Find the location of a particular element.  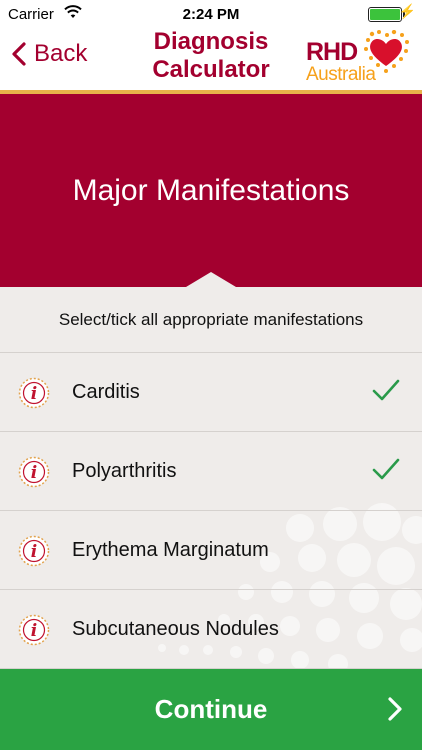

charging-icon: ⚡ is located at coordinates (407, 11).